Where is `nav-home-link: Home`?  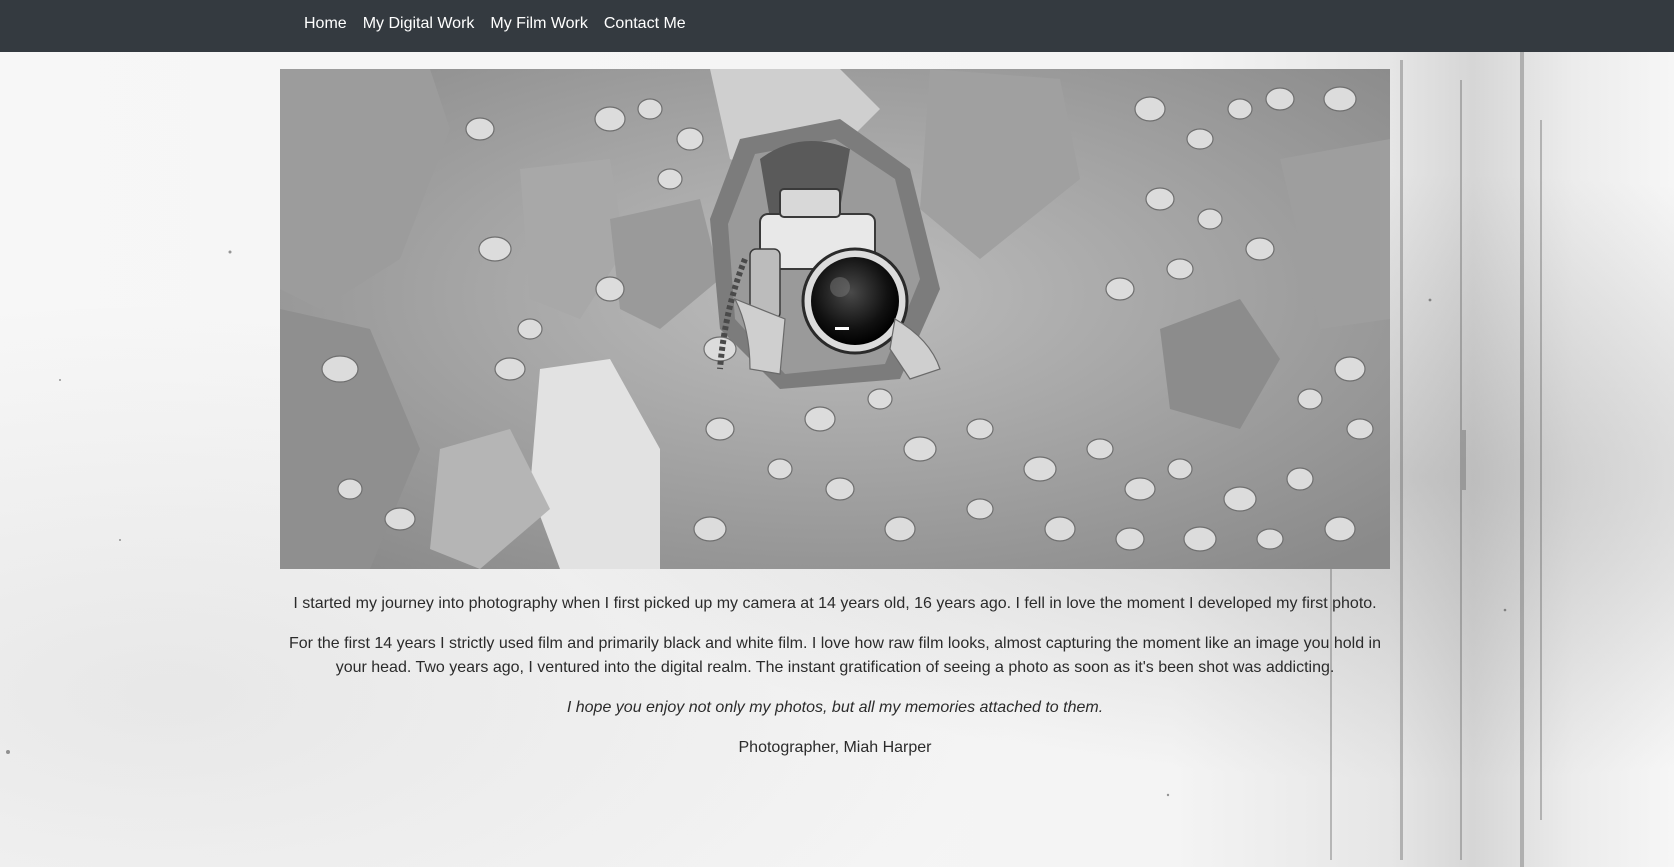 nav-home-link: Home is located at coordinates (325, 24).